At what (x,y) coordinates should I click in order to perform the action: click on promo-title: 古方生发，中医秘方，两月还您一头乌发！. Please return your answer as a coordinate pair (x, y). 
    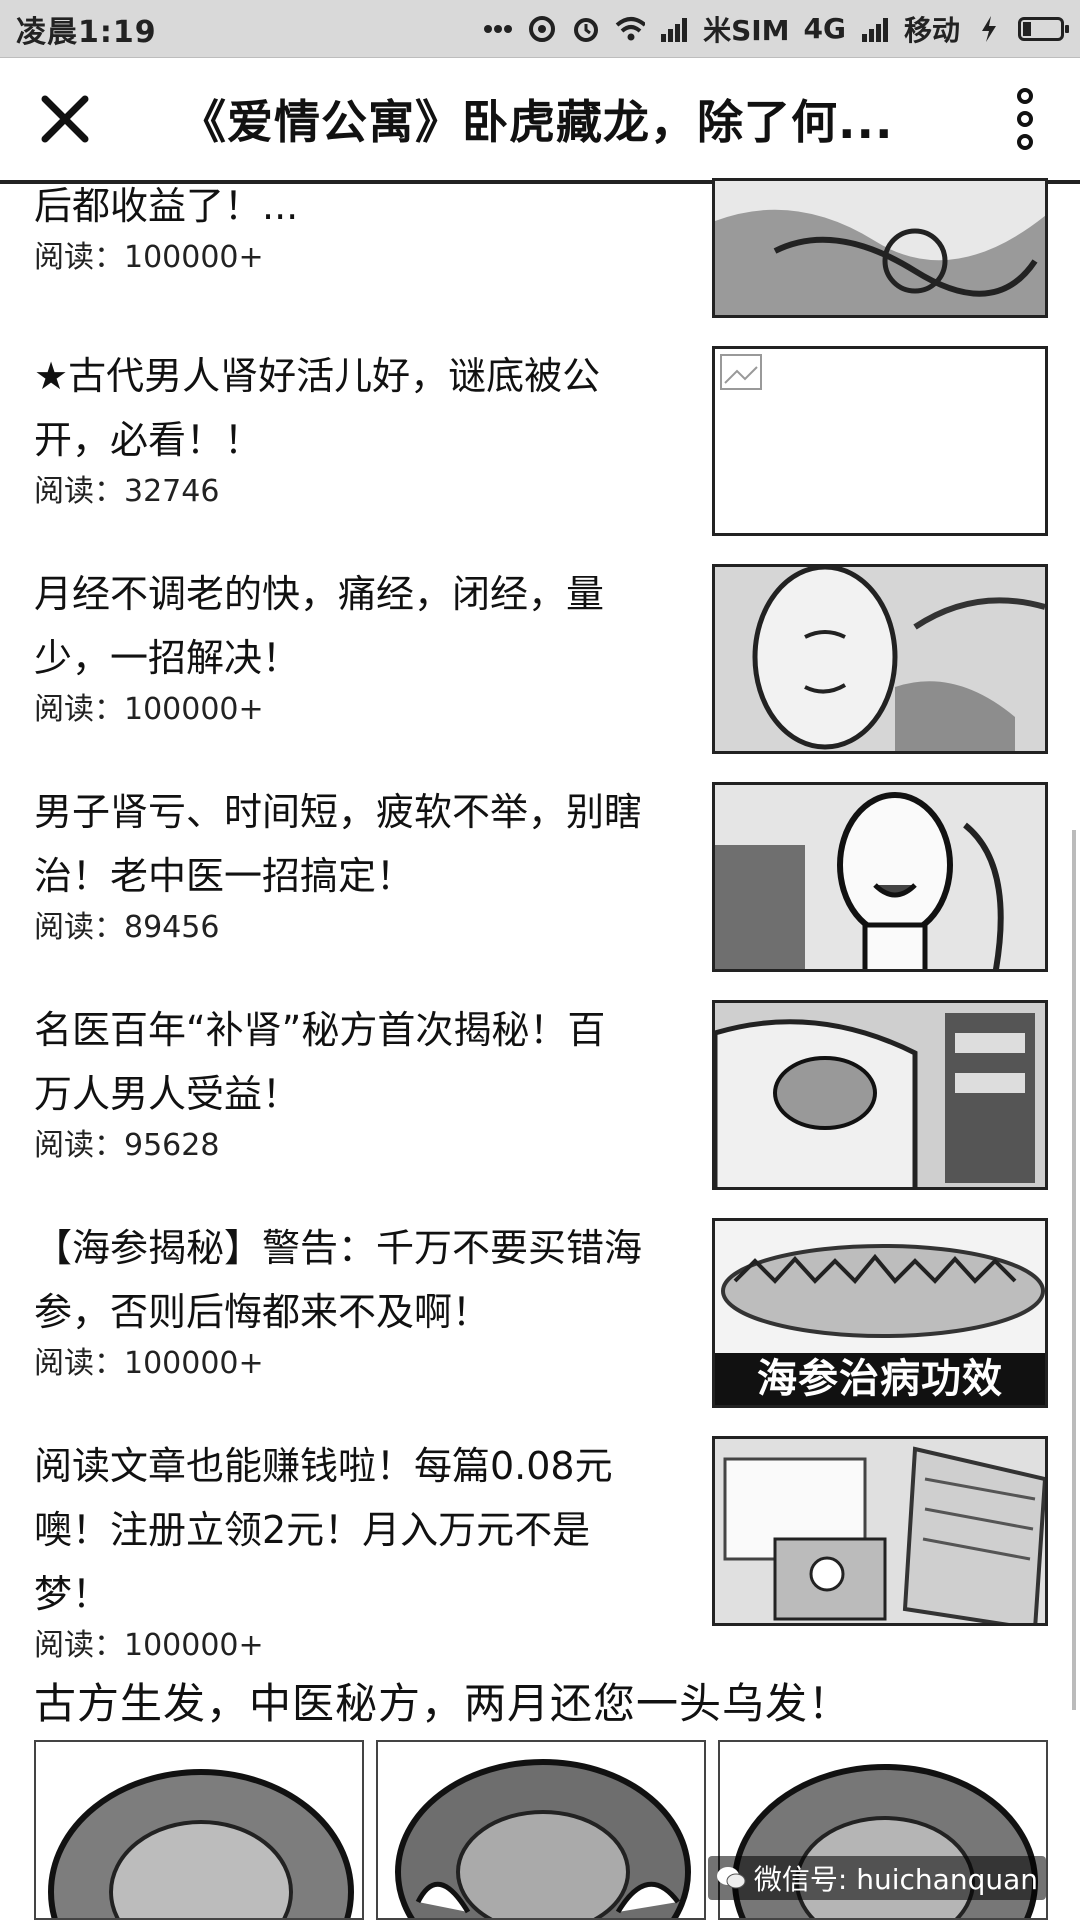
    Looking at the image, I should click on (442, 1700).